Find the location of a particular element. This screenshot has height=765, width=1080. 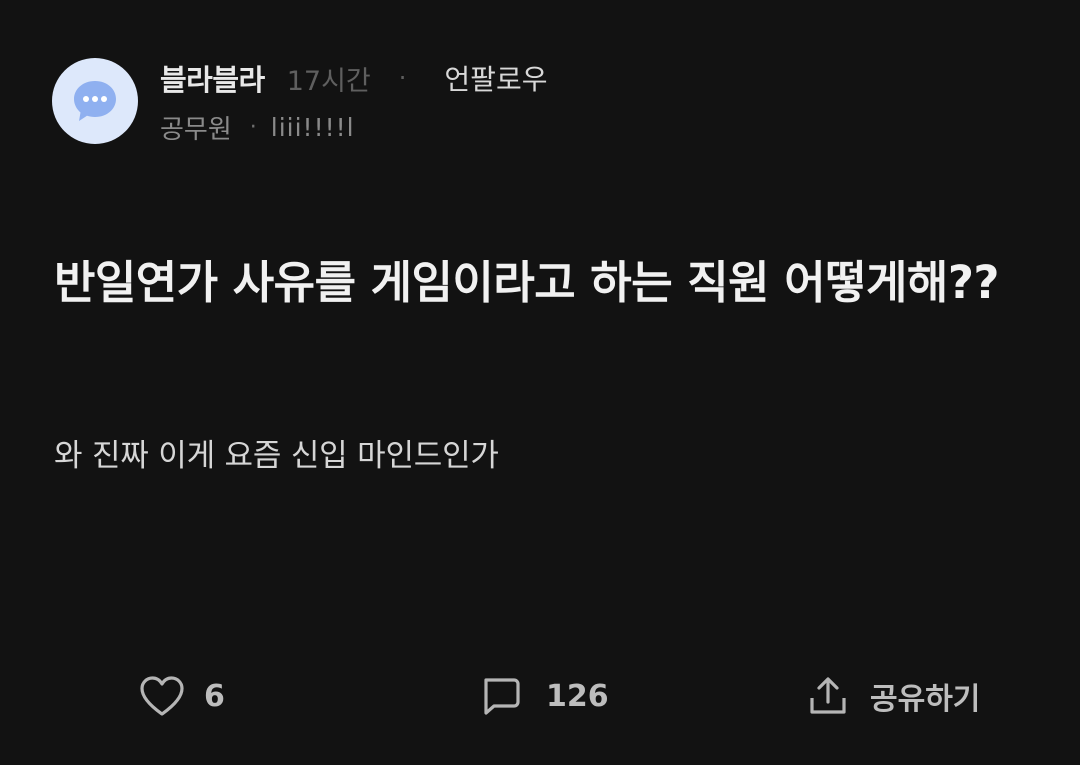

post-meta: 블라블라 17시간 · 언팔로우 공무원 · liii!!!!l is located at coordinates (353, 101).